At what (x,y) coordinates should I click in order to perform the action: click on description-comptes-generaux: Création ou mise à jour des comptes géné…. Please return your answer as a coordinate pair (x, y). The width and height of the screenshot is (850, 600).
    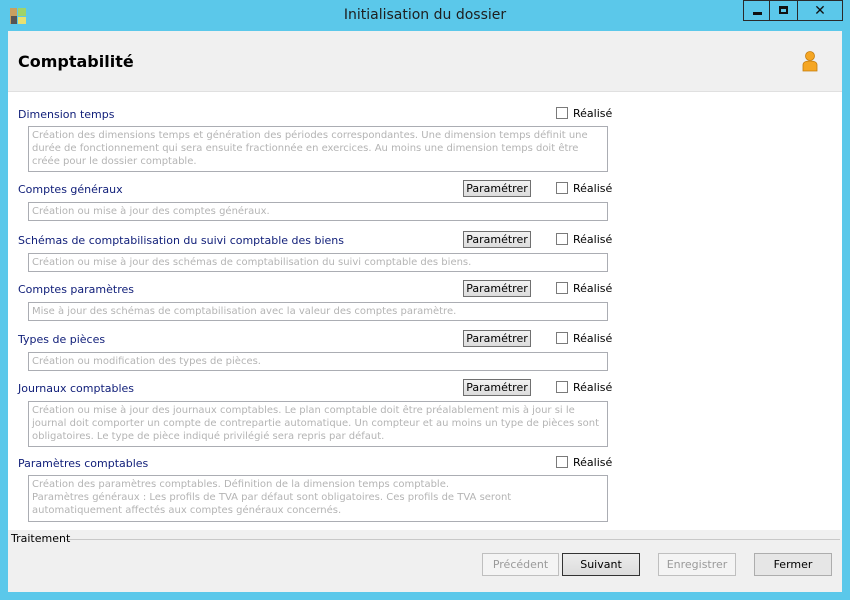
    Looking at the image, I should click on (318, 211).